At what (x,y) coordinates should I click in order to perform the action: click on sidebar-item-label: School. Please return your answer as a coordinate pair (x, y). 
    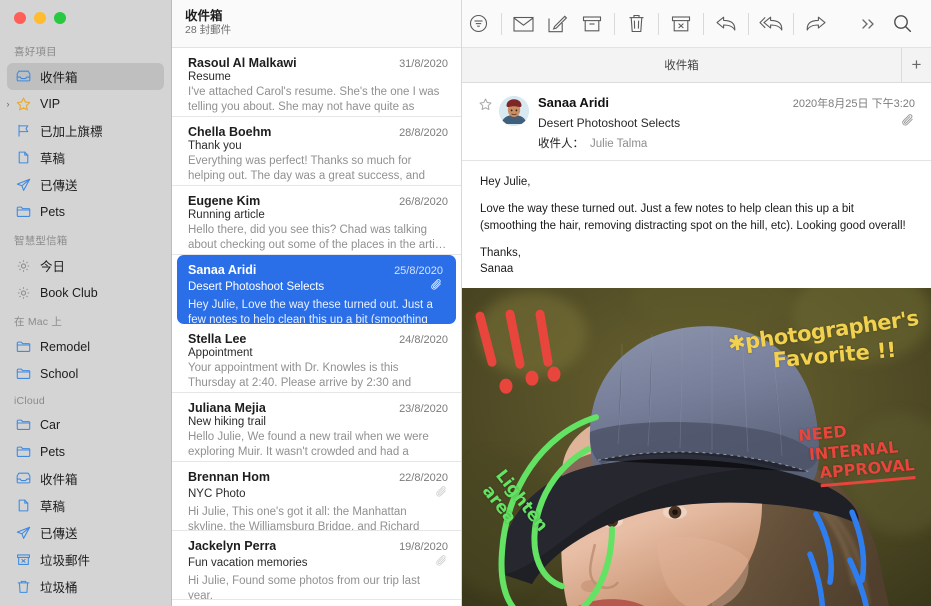
    Looking at the image, I should click on (59, 373).